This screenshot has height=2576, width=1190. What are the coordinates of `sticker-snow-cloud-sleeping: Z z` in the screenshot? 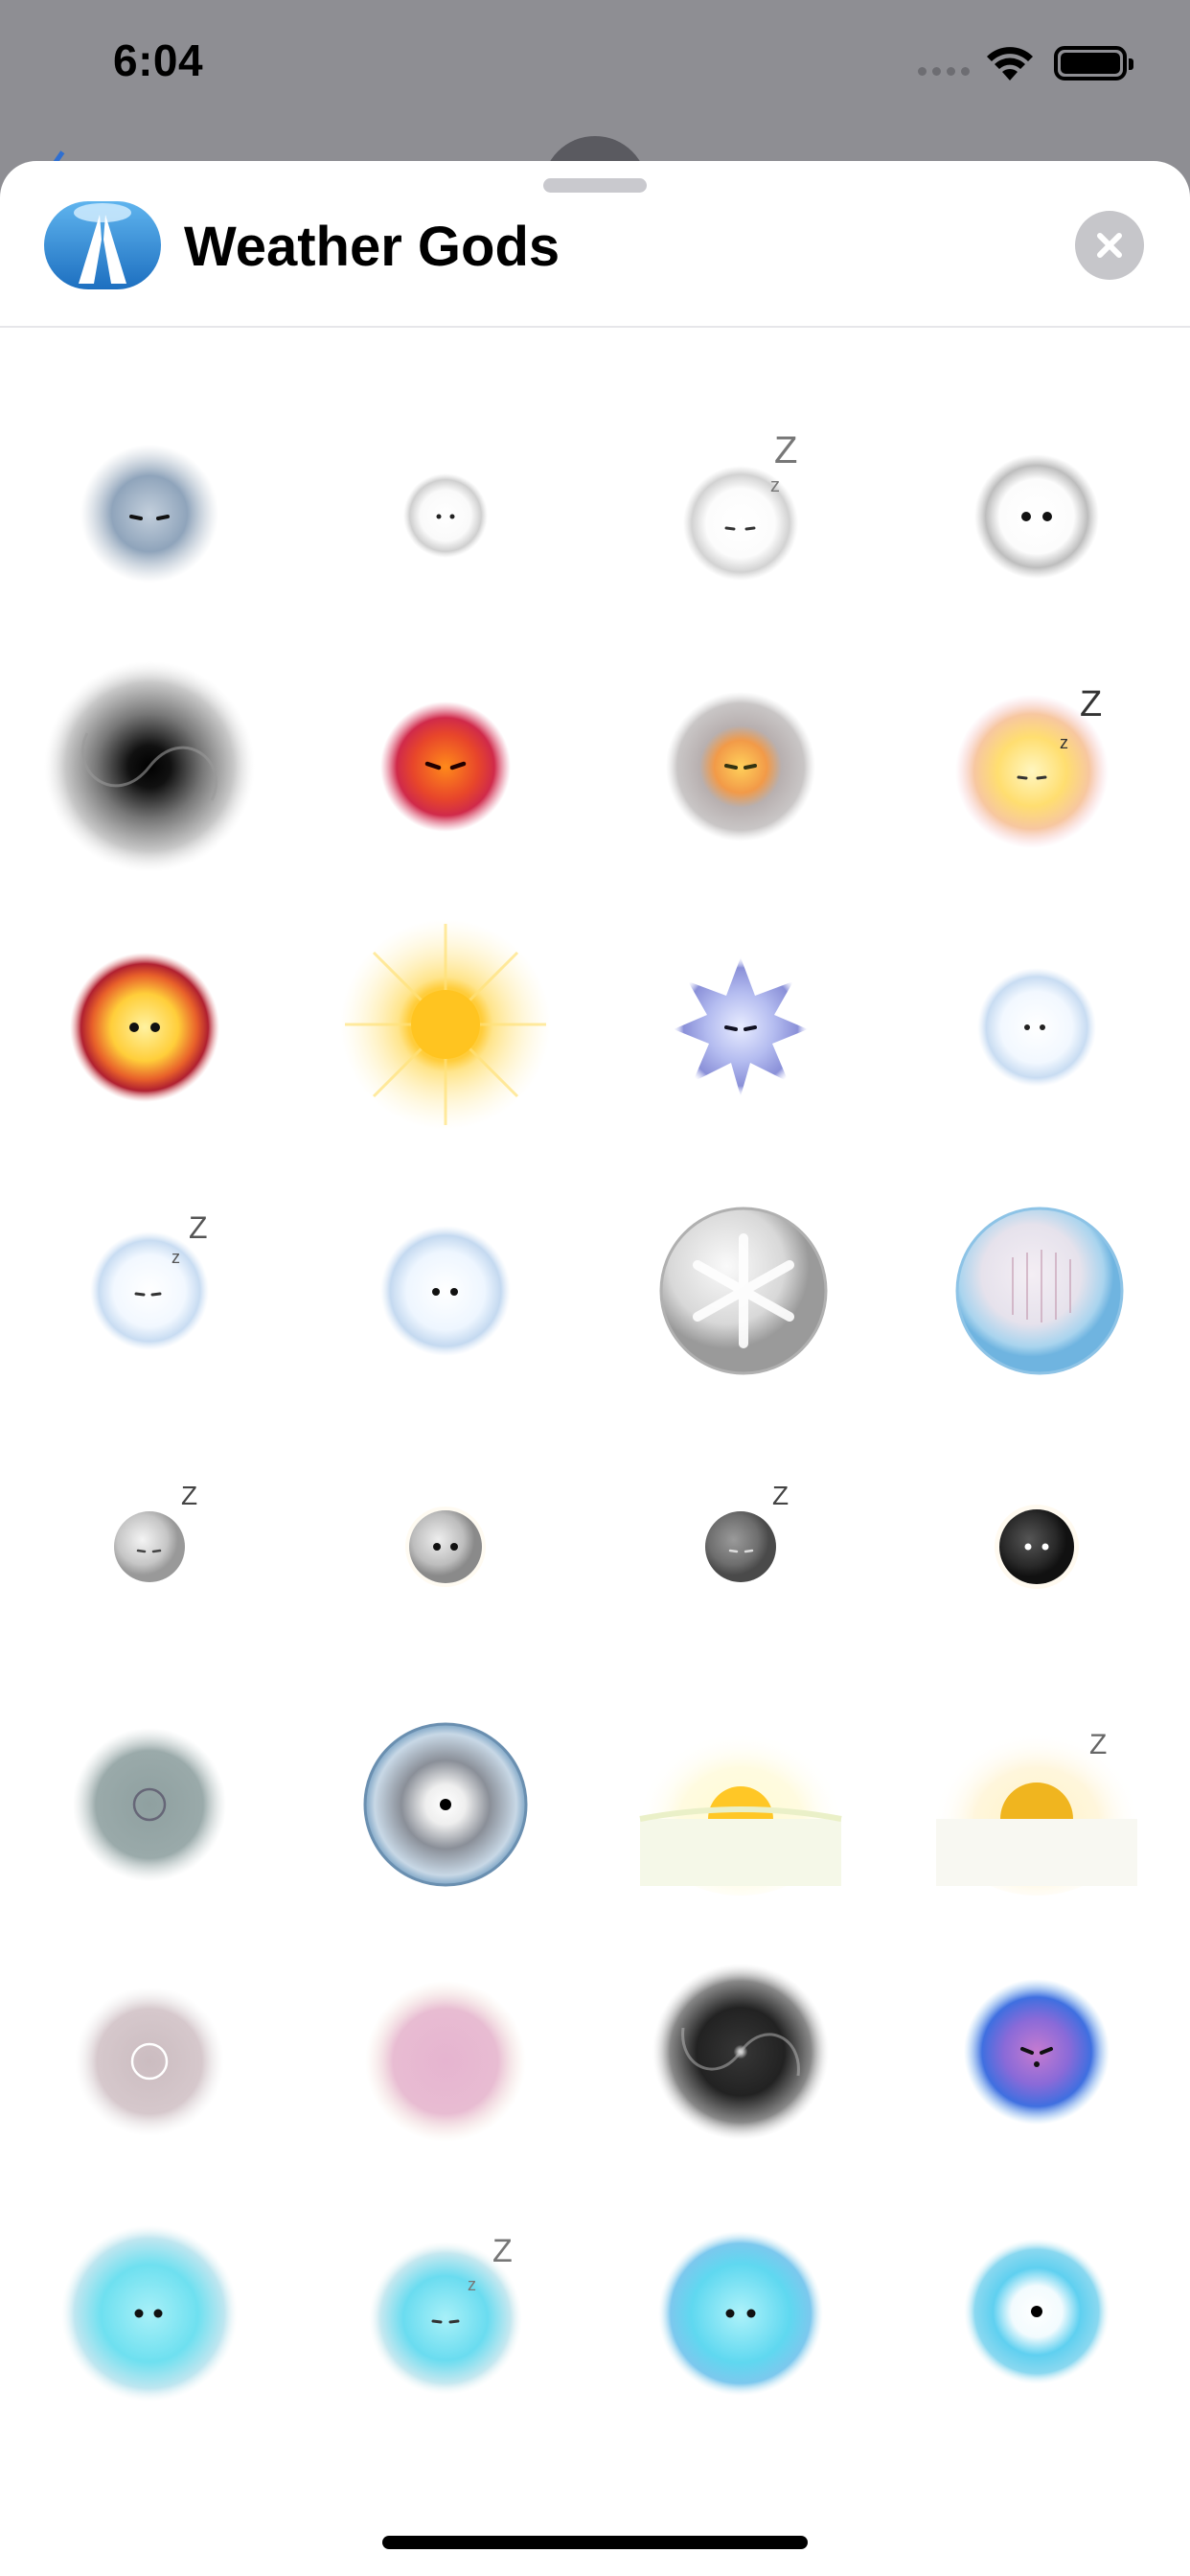 It's located at (150, 1281).